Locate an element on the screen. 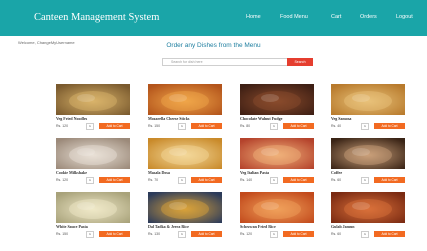 This screenshot has width=427, height=251. food-price: Rs. 40 is located at coordinates (336, 126).